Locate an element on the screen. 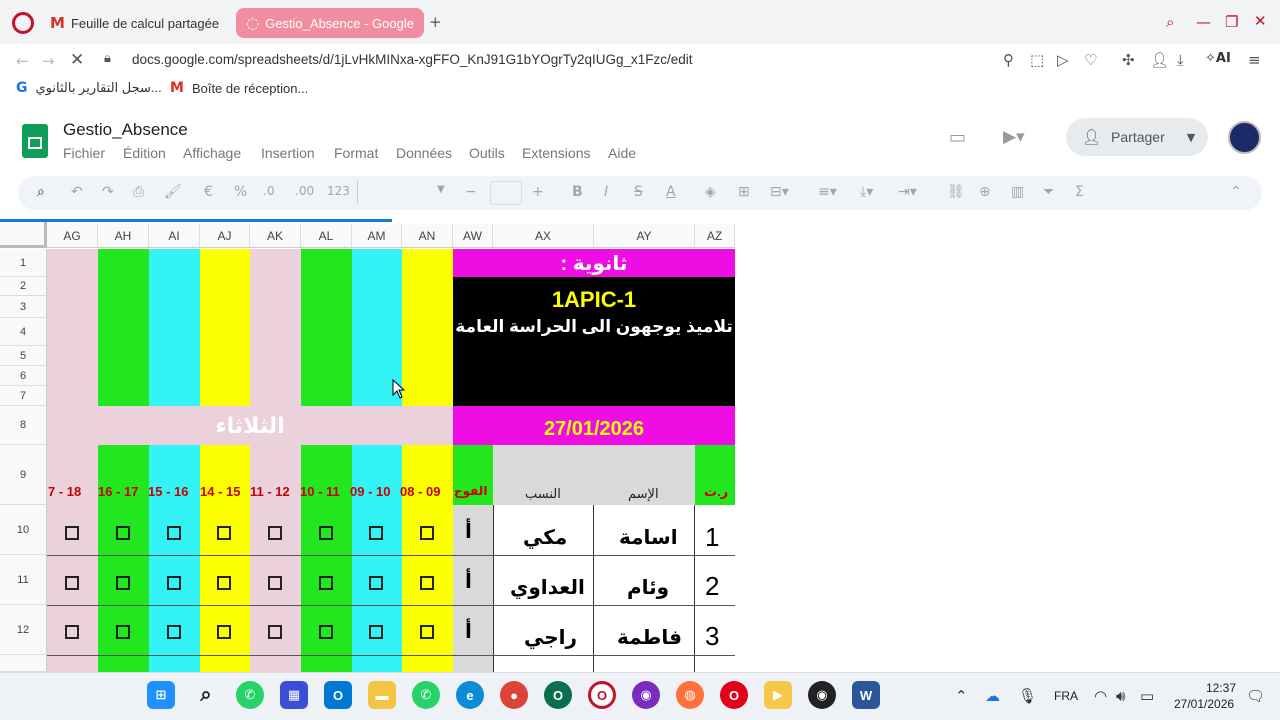 The image size is (1280, 720). menu-file: Fichier is located at coordinates (84, 153).